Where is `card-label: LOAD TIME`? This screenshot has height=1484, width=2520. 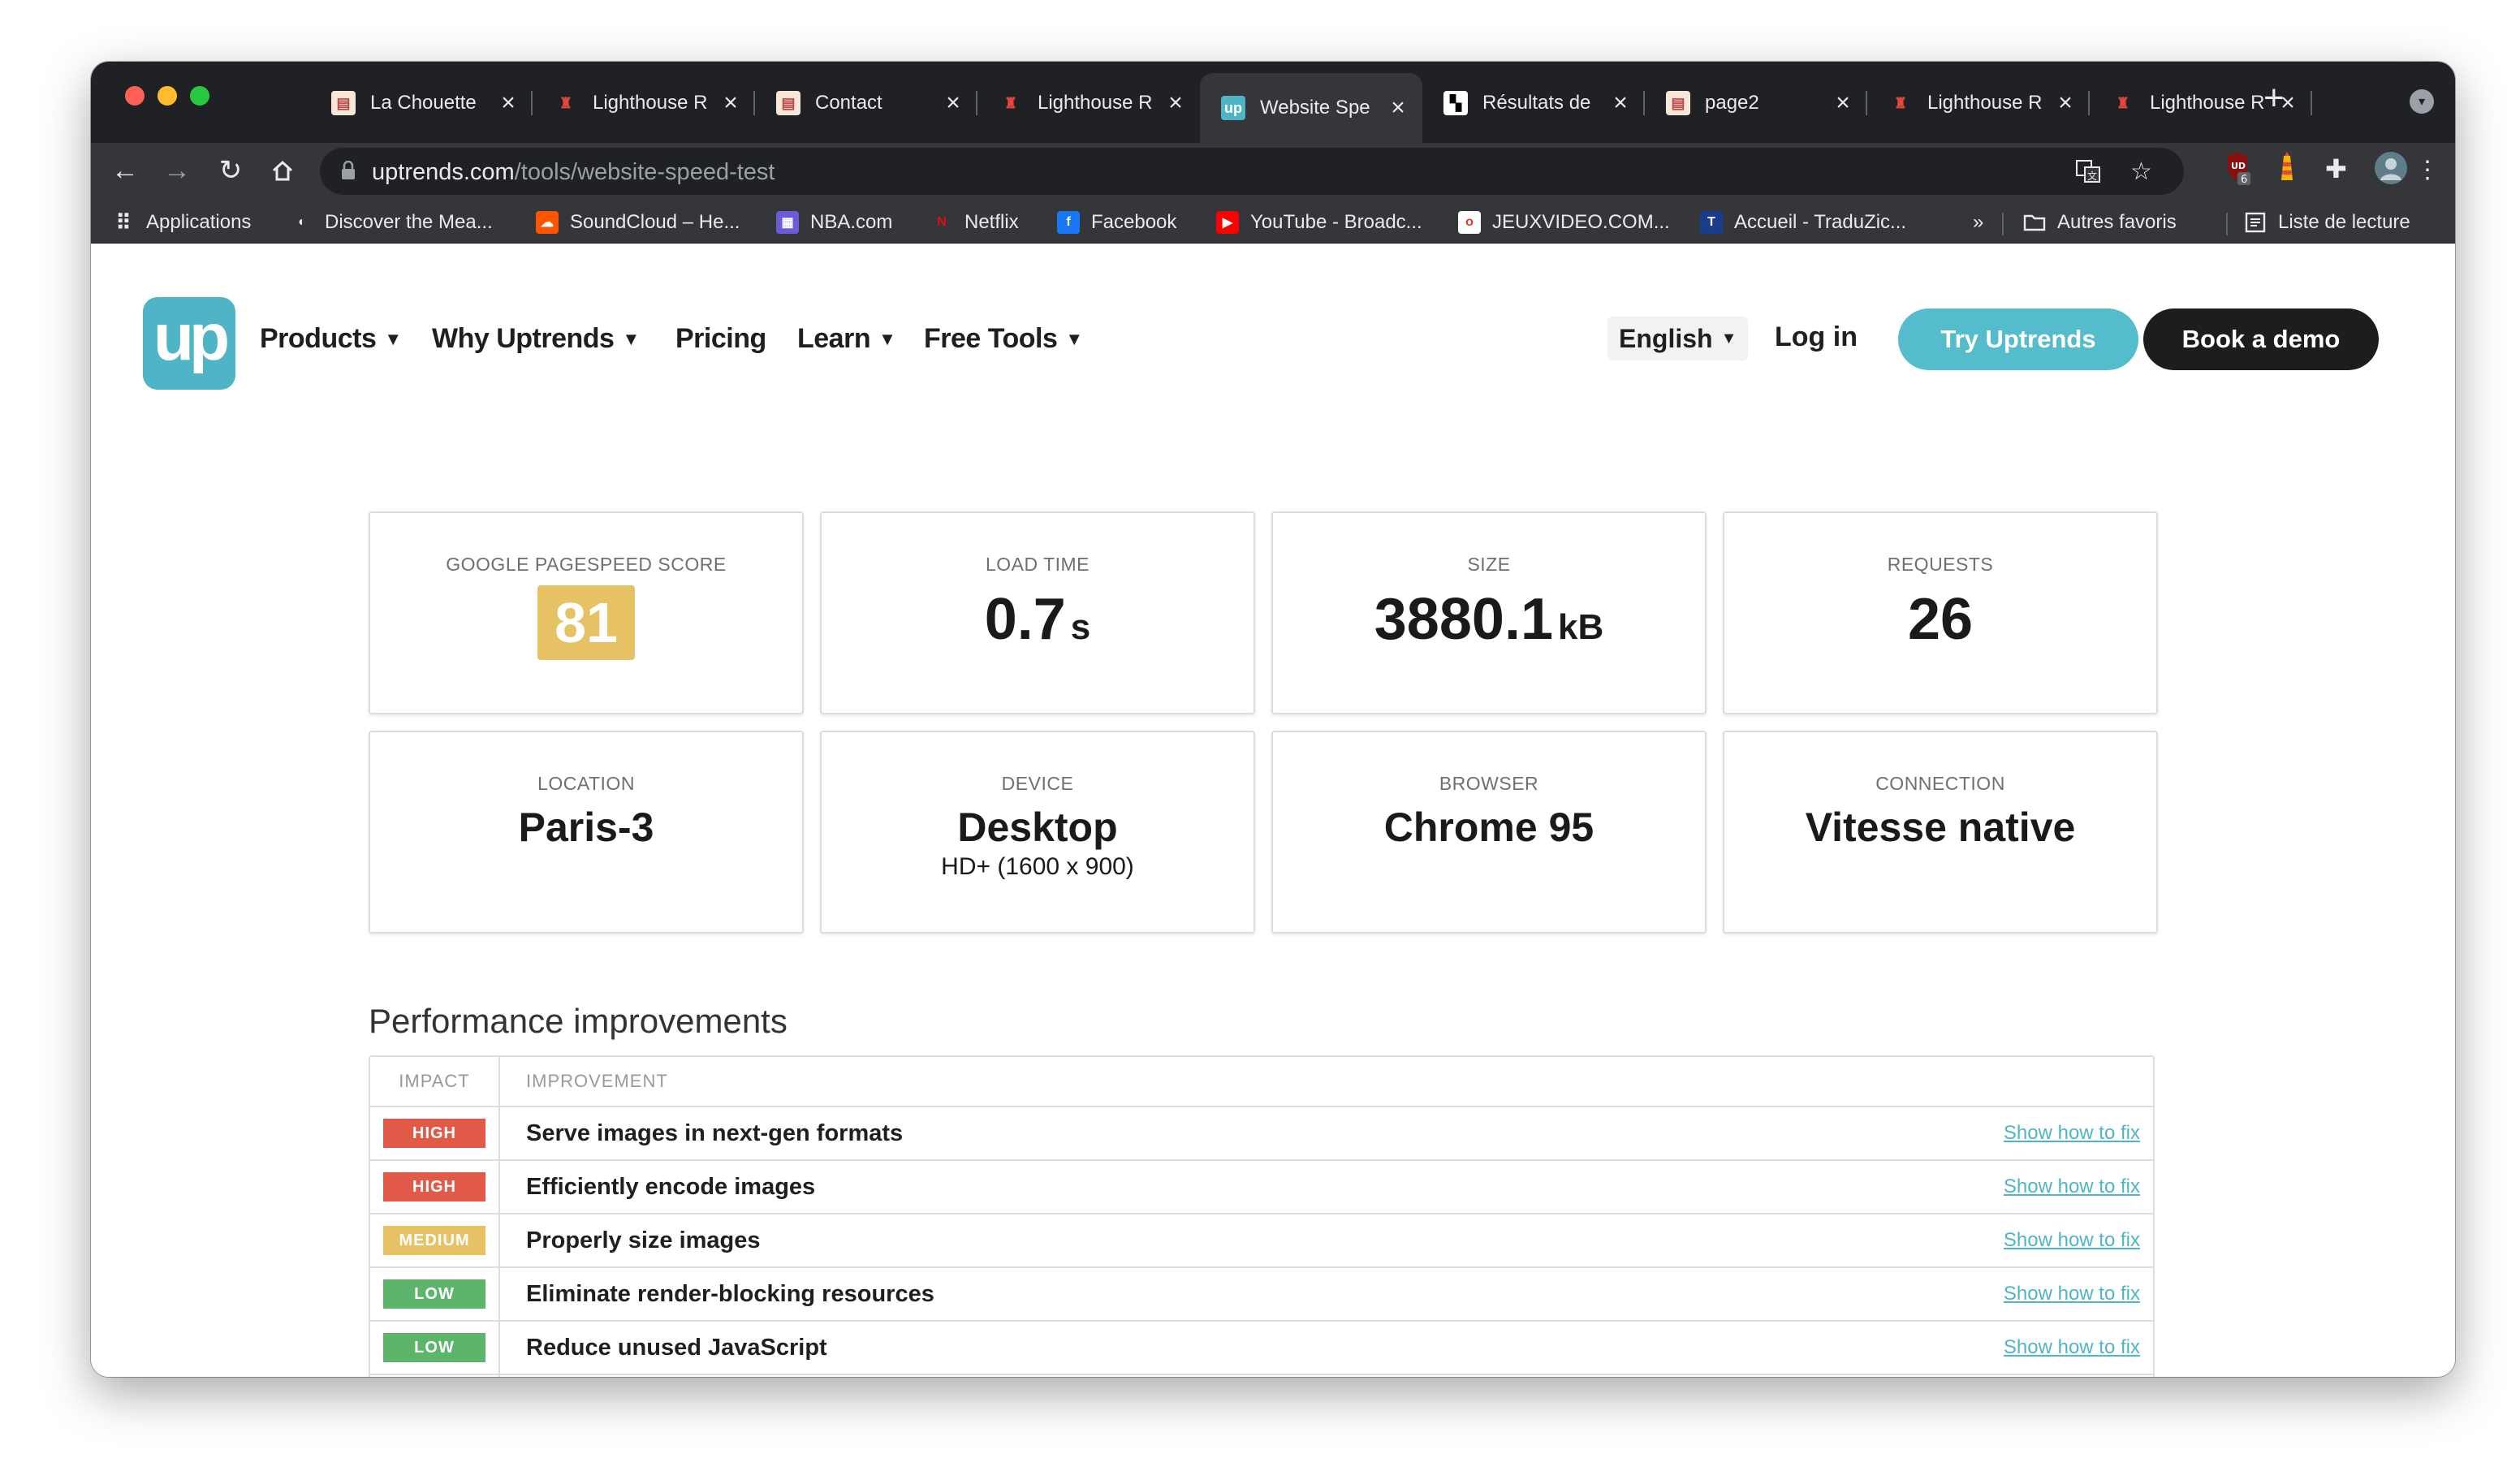 card-label: LOAD TIME is located at coordinates (1037, 564).